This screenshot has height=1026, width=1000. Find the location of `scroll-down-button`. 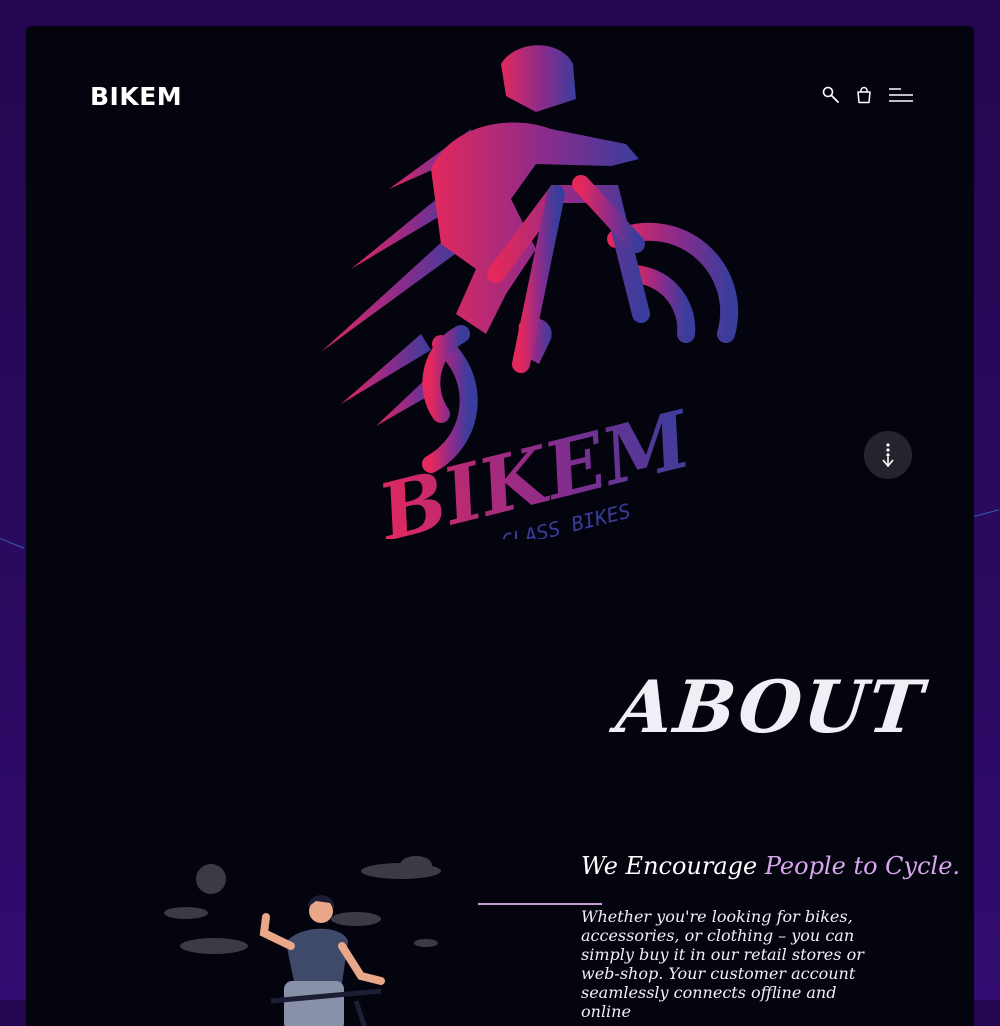

scroll-down-button is located at coordinates (888, 455).